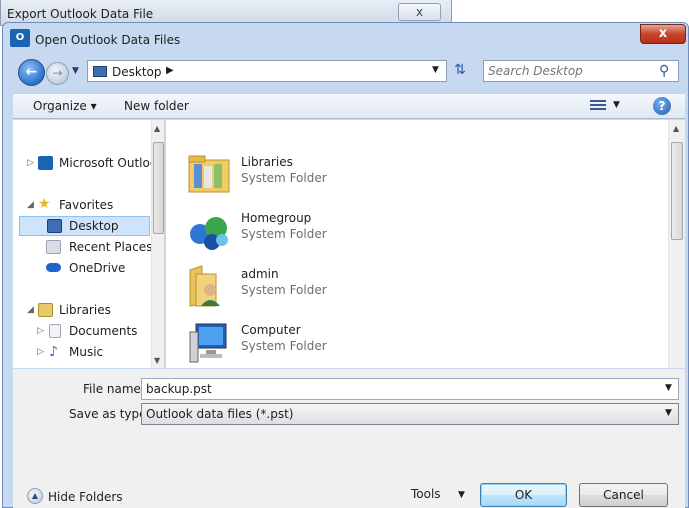  I want to click on address-bar: Desktop ▶ ▼, so click(267, 71).